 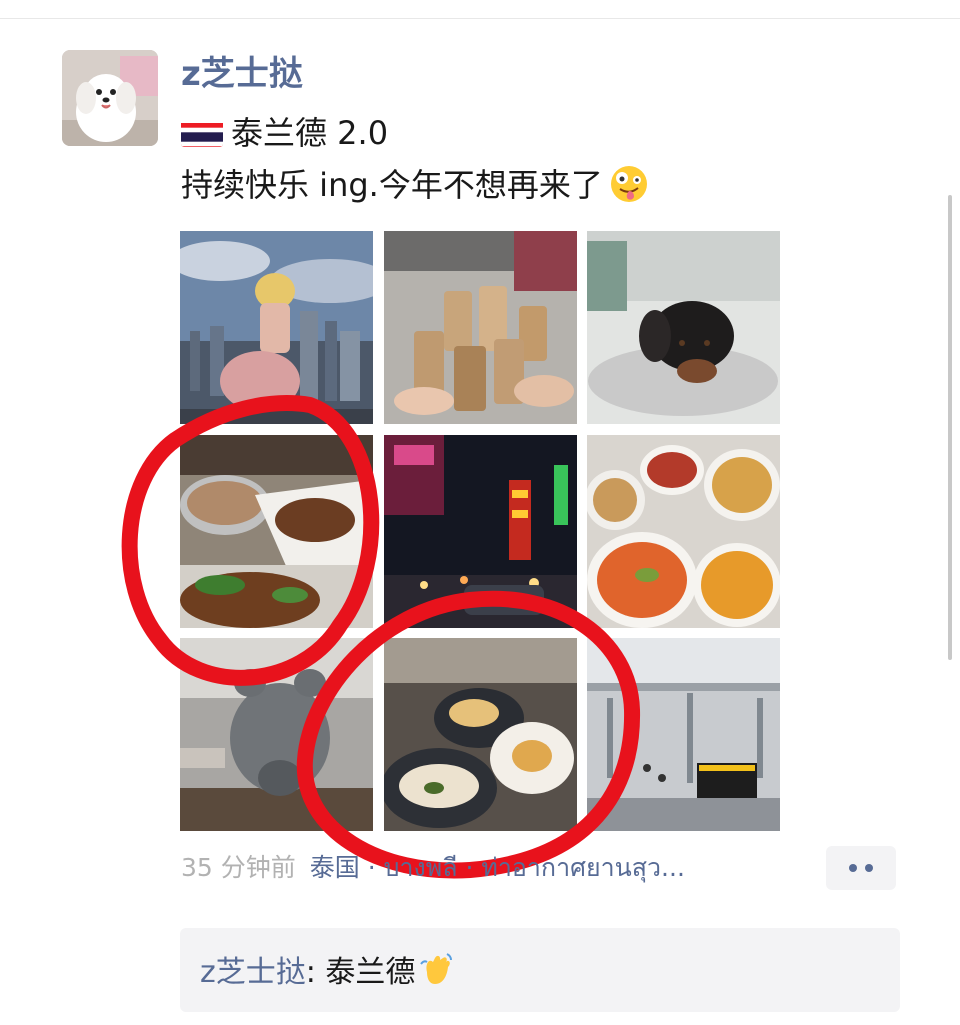 I want to click on photo-airport, so click(x=683, y=734).